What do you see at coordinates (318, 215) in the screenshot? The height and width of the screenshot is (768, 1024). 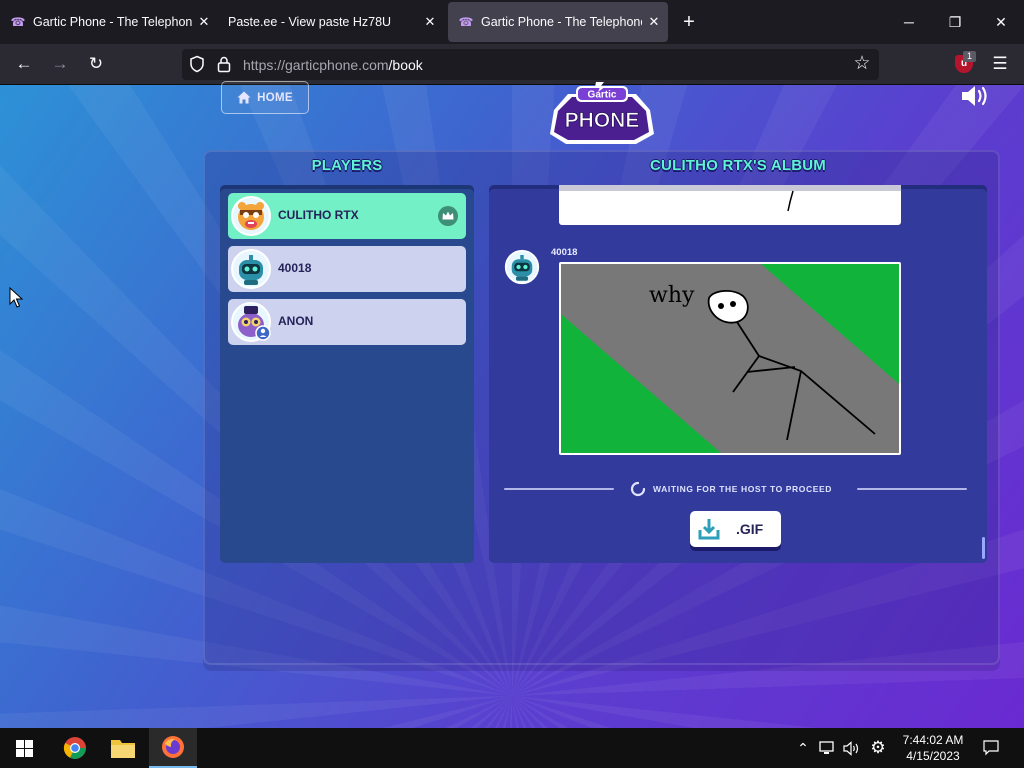 I see `player-name: CULITHO RTX` at bounding box center [318, 215].